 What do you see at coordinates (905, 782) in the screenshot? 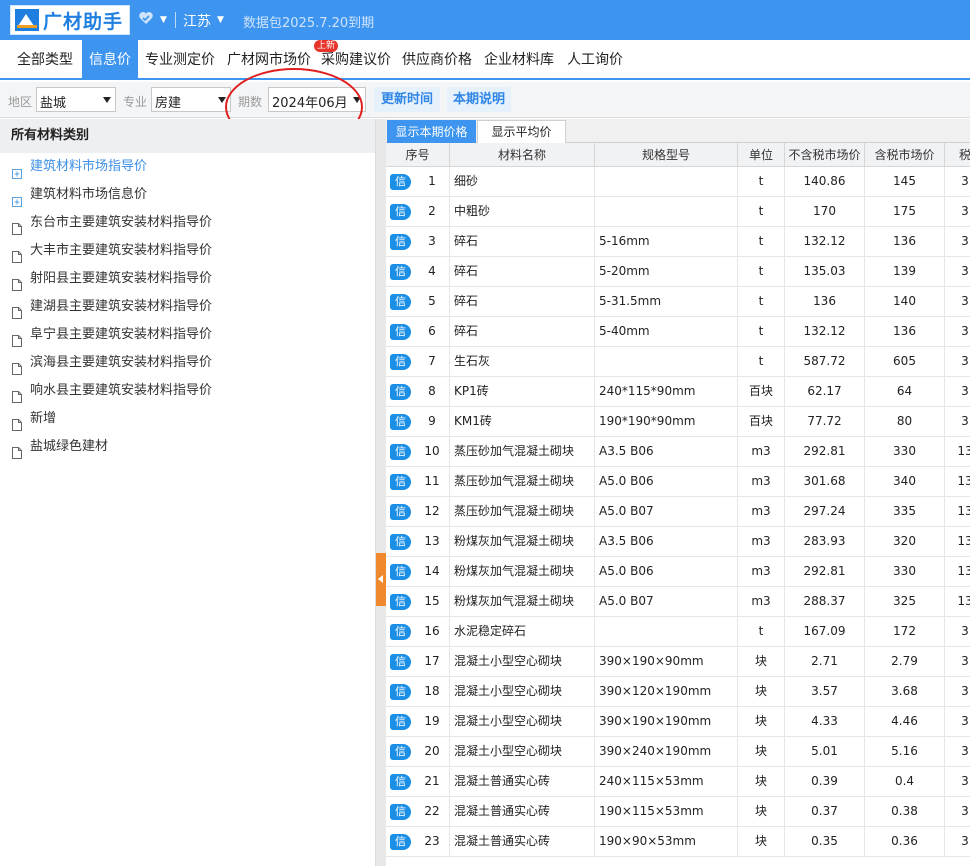
I see `cell-price-incl-tax: 0.4` at bounding box center [905, 782].